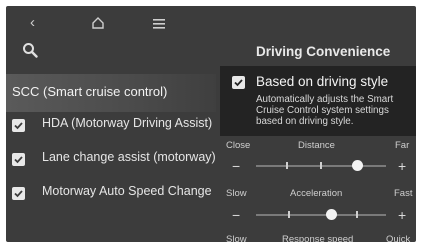 The height and width of the screenshot is (247, 423). Describe the element at coordinates (129, 157) in the screenshot. I see `option-lane-change-assist-label: Lane change assist (motorway)` at that location.